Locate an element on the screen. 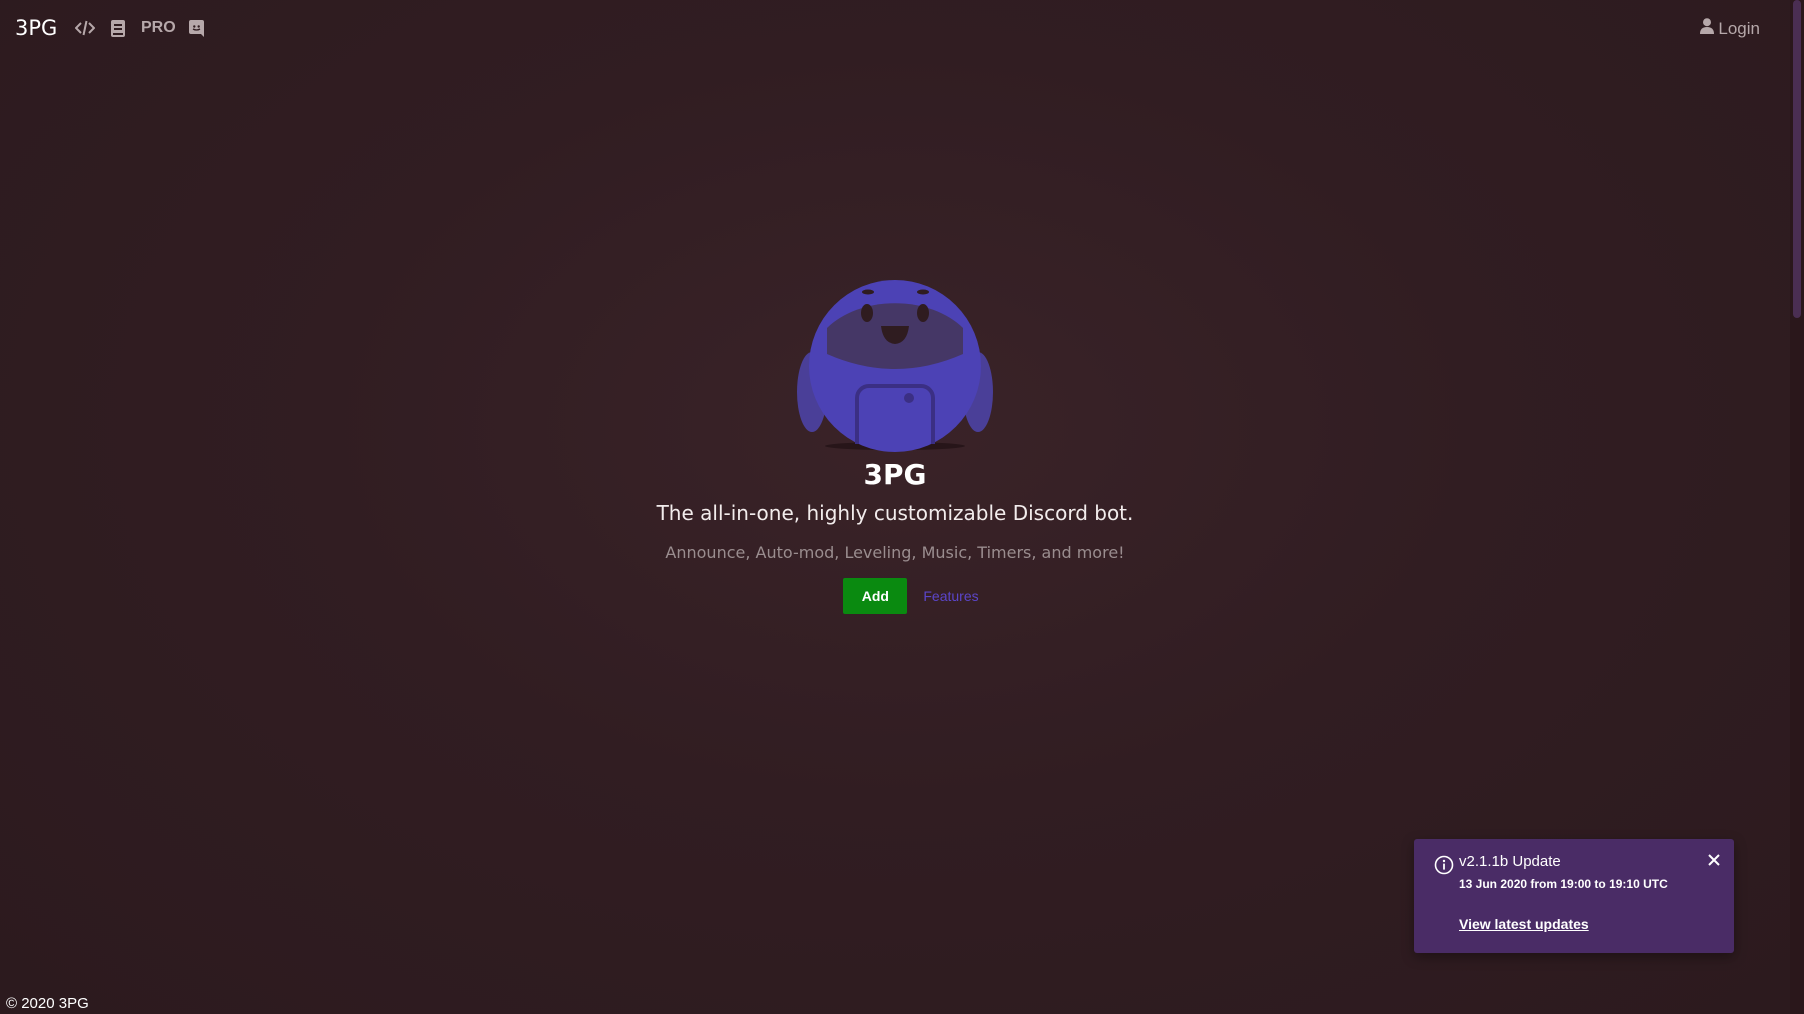  footer-copyright: © 2020 3PG is located at coordinates (47, 1003).